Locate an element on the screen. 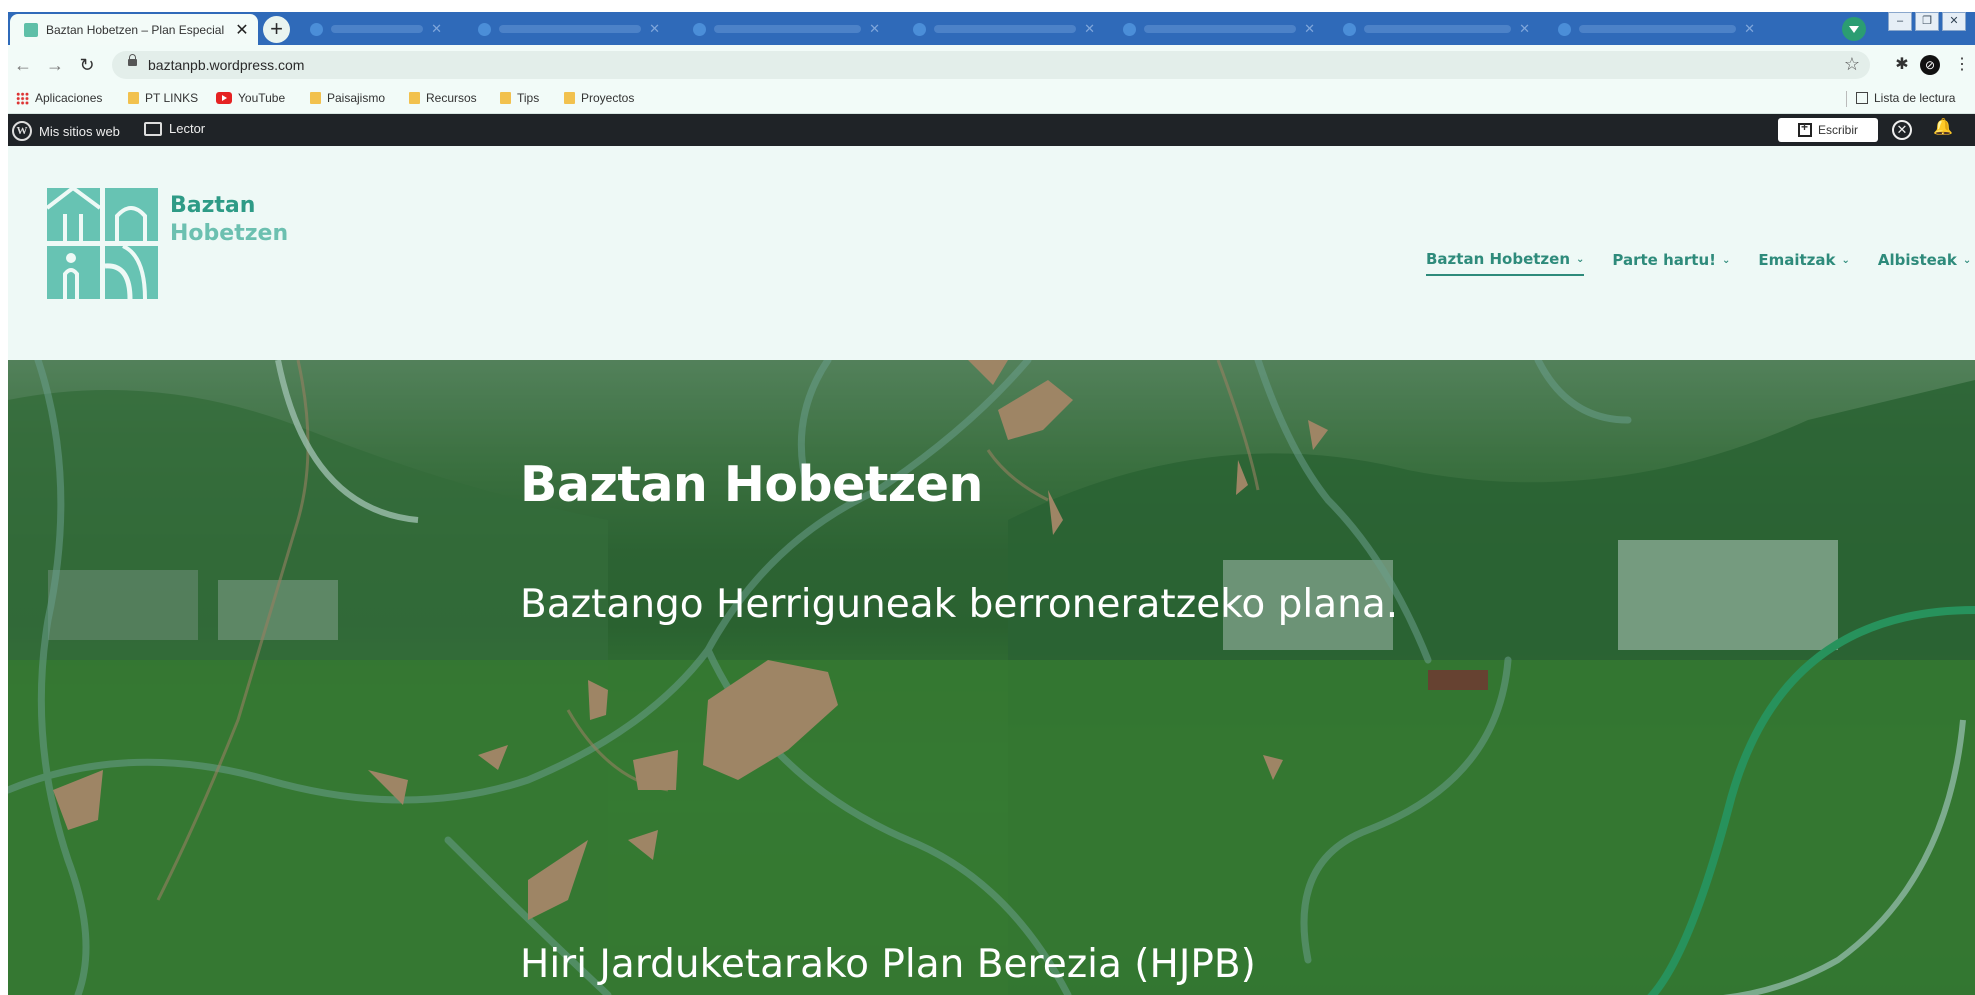 This screenshot has width=1975, height=995. forward-arrow-icon: → is located at coordinates (55, 65).